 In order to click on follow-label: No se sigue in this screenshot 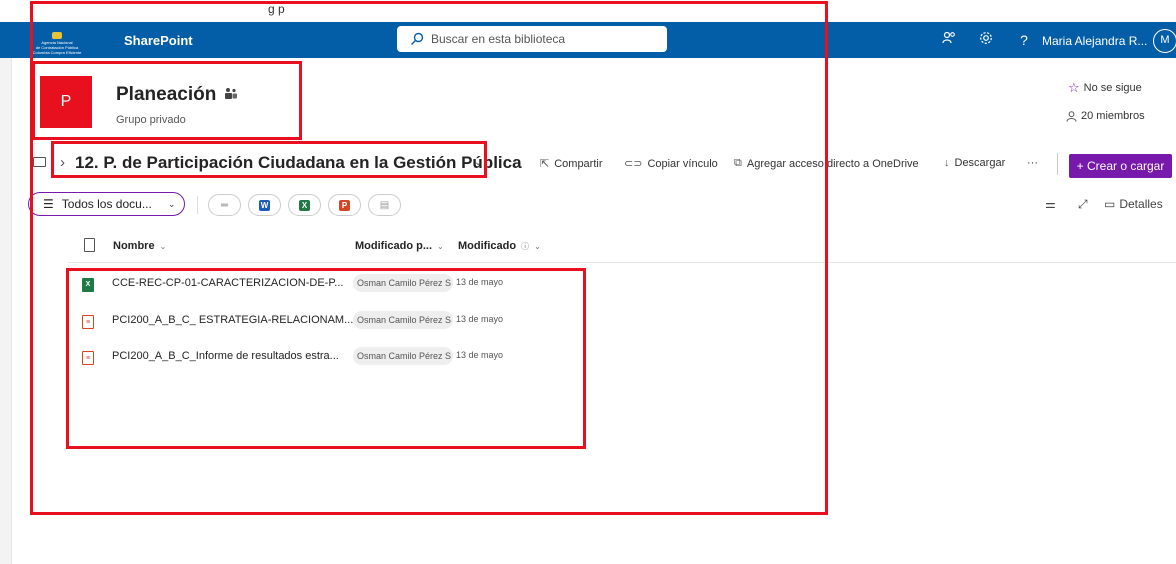, I will do `click(1112, 88)`.